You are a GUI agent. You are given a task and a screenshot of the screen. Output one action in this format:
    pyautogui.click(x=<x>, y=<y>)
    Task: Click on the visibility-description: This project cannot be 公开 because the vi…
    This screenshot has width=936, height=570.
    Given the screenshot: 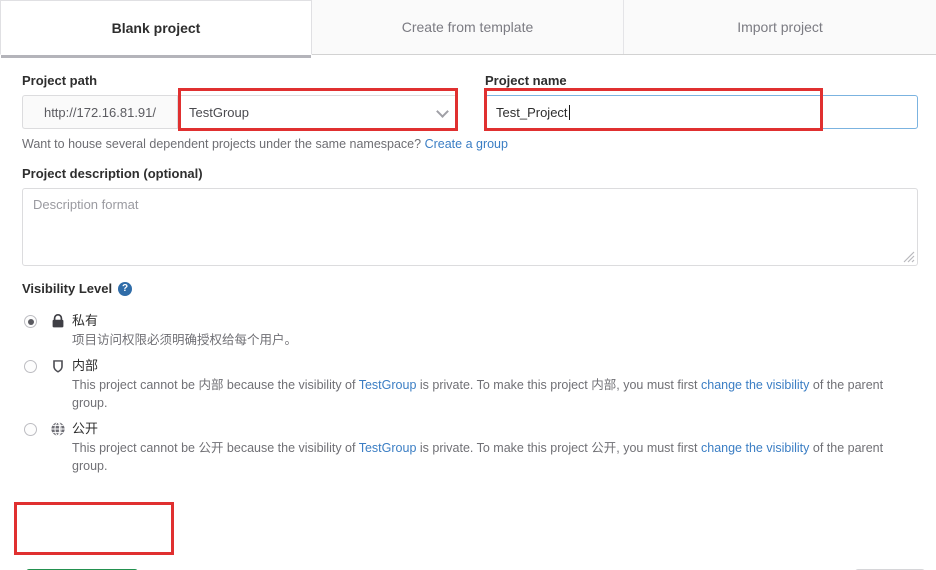 What is the action you would take?
    pyautogui.click(x=495, y=457)
    